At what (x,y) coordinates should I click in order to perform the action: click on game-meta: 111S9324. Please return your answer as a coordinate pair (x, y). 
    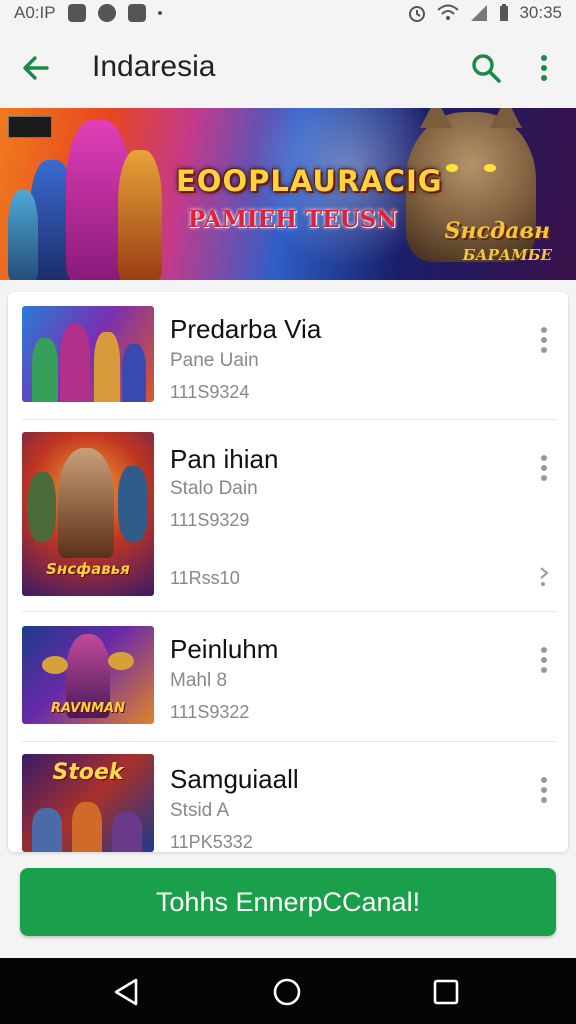
    Looking at the image, I should click on (210, 392).